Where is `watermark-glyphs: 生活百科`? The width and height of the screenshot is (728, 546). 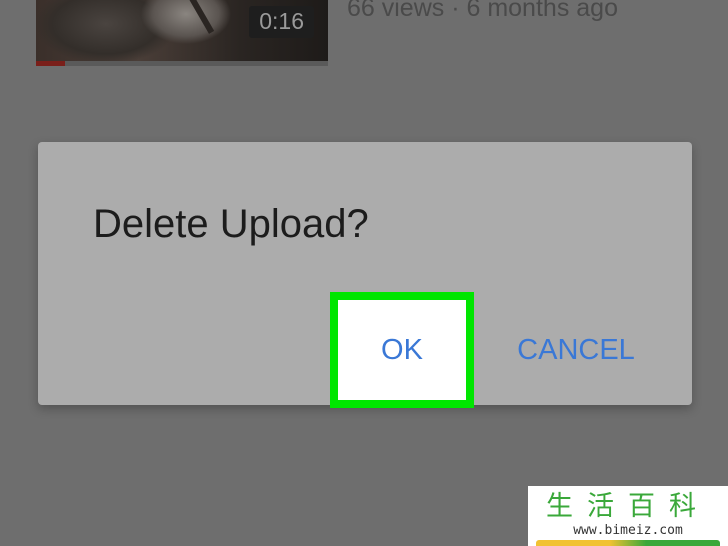
watermark-glyphs: 生活百科 is located at coordinates (628, 506).